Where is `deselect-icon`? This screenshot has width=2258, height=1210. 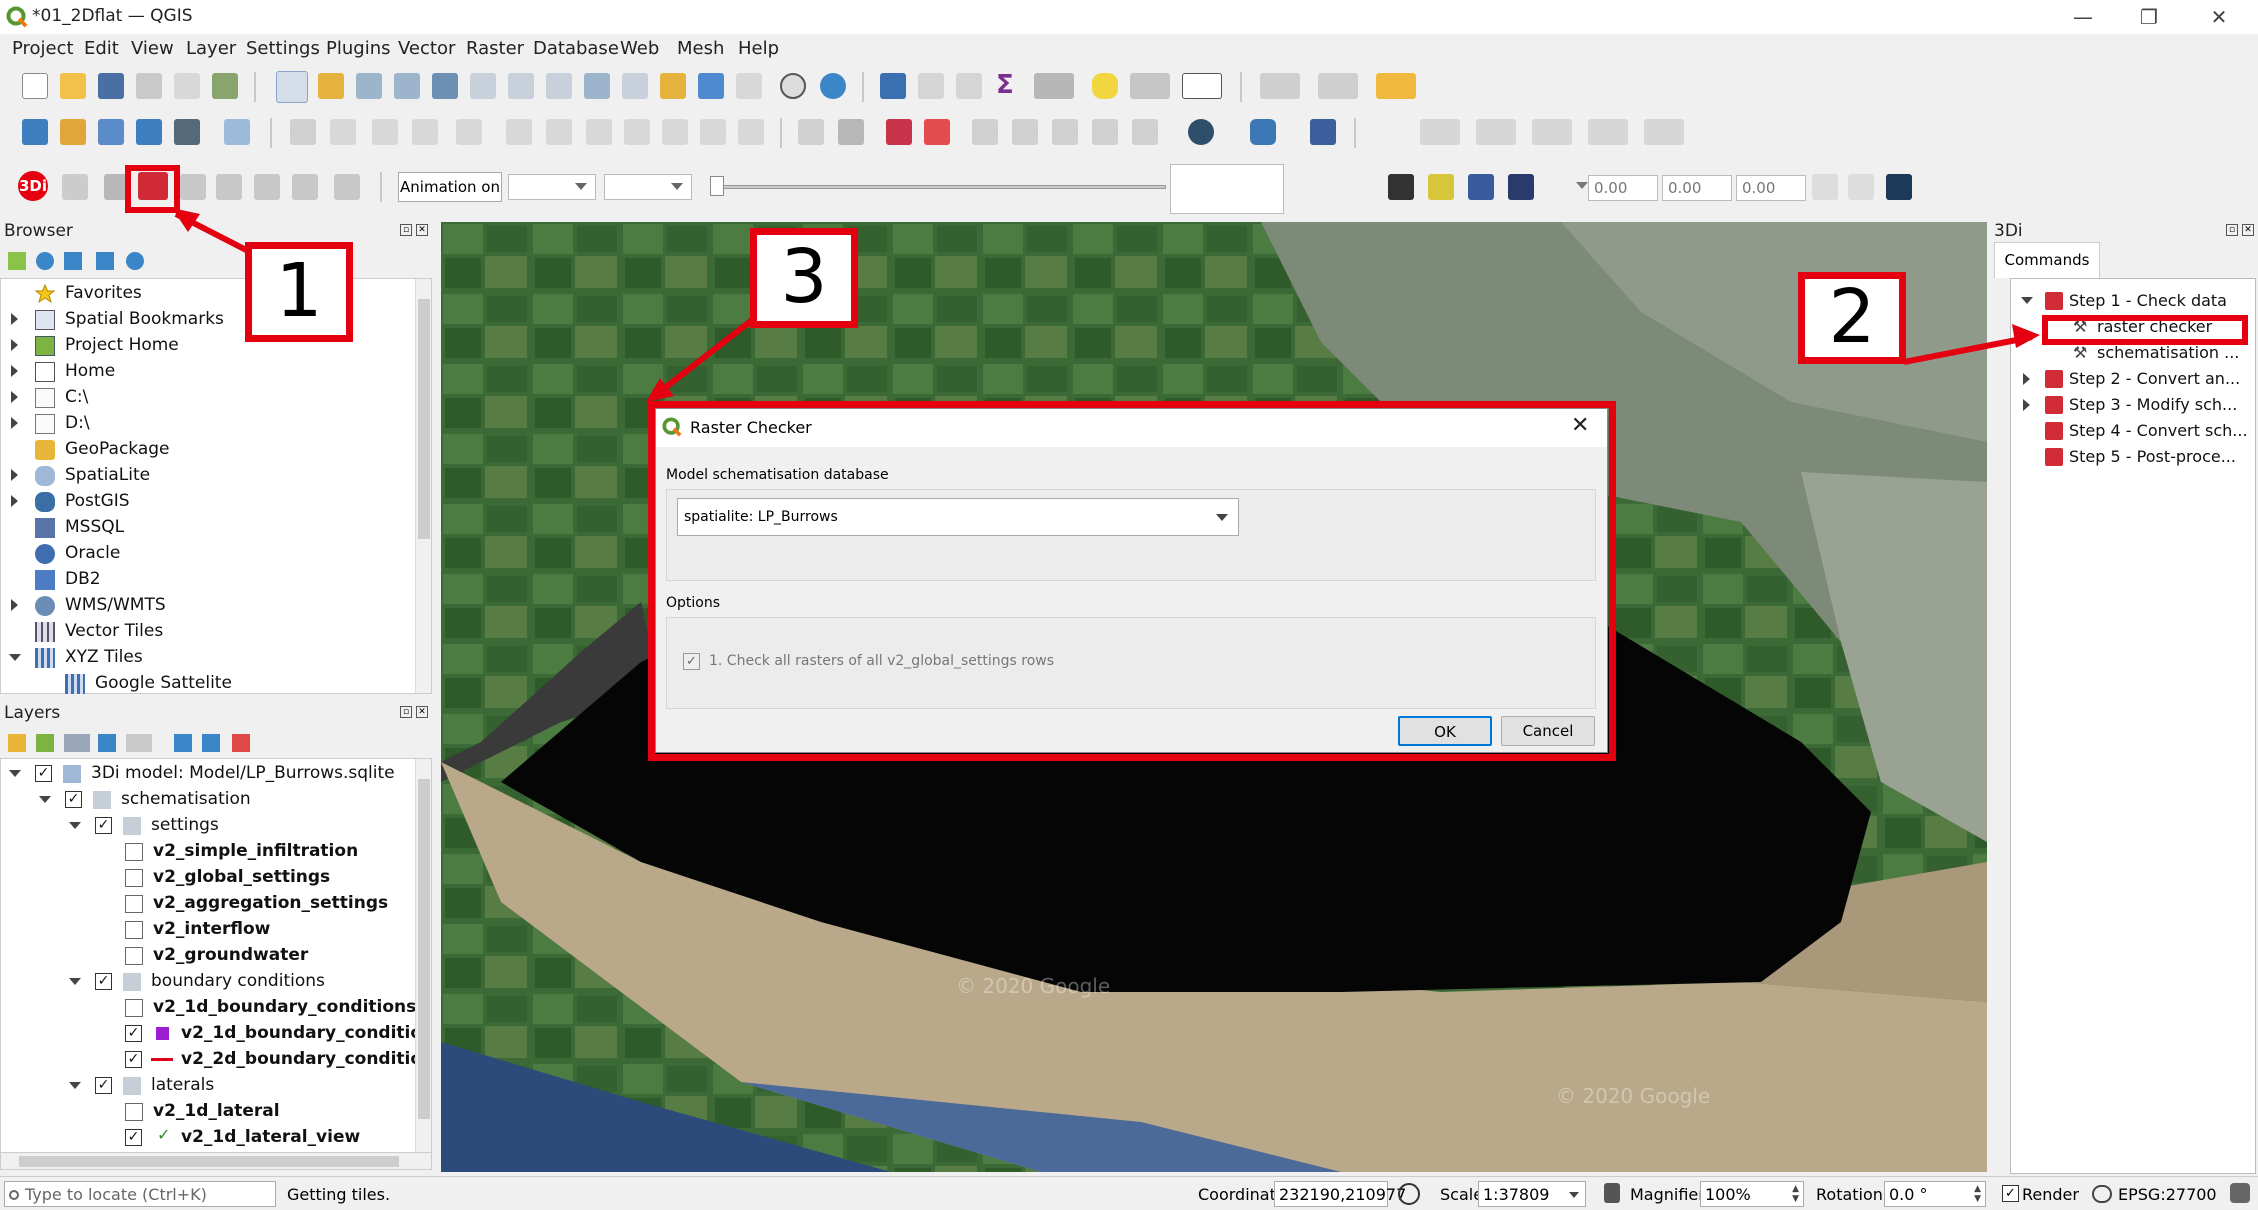
deselect-icon is located at coordinates (1338, 86).